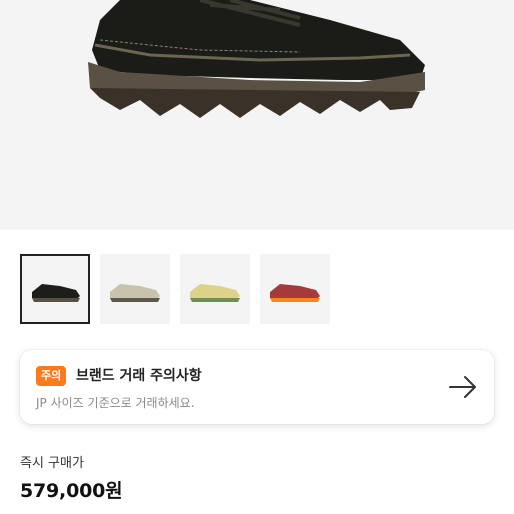  What do you see at coordinates (139, 376) in the screenshot?
I see `notice-title: 브랜드 거래 주의사항` at bounding box center [139, 376].